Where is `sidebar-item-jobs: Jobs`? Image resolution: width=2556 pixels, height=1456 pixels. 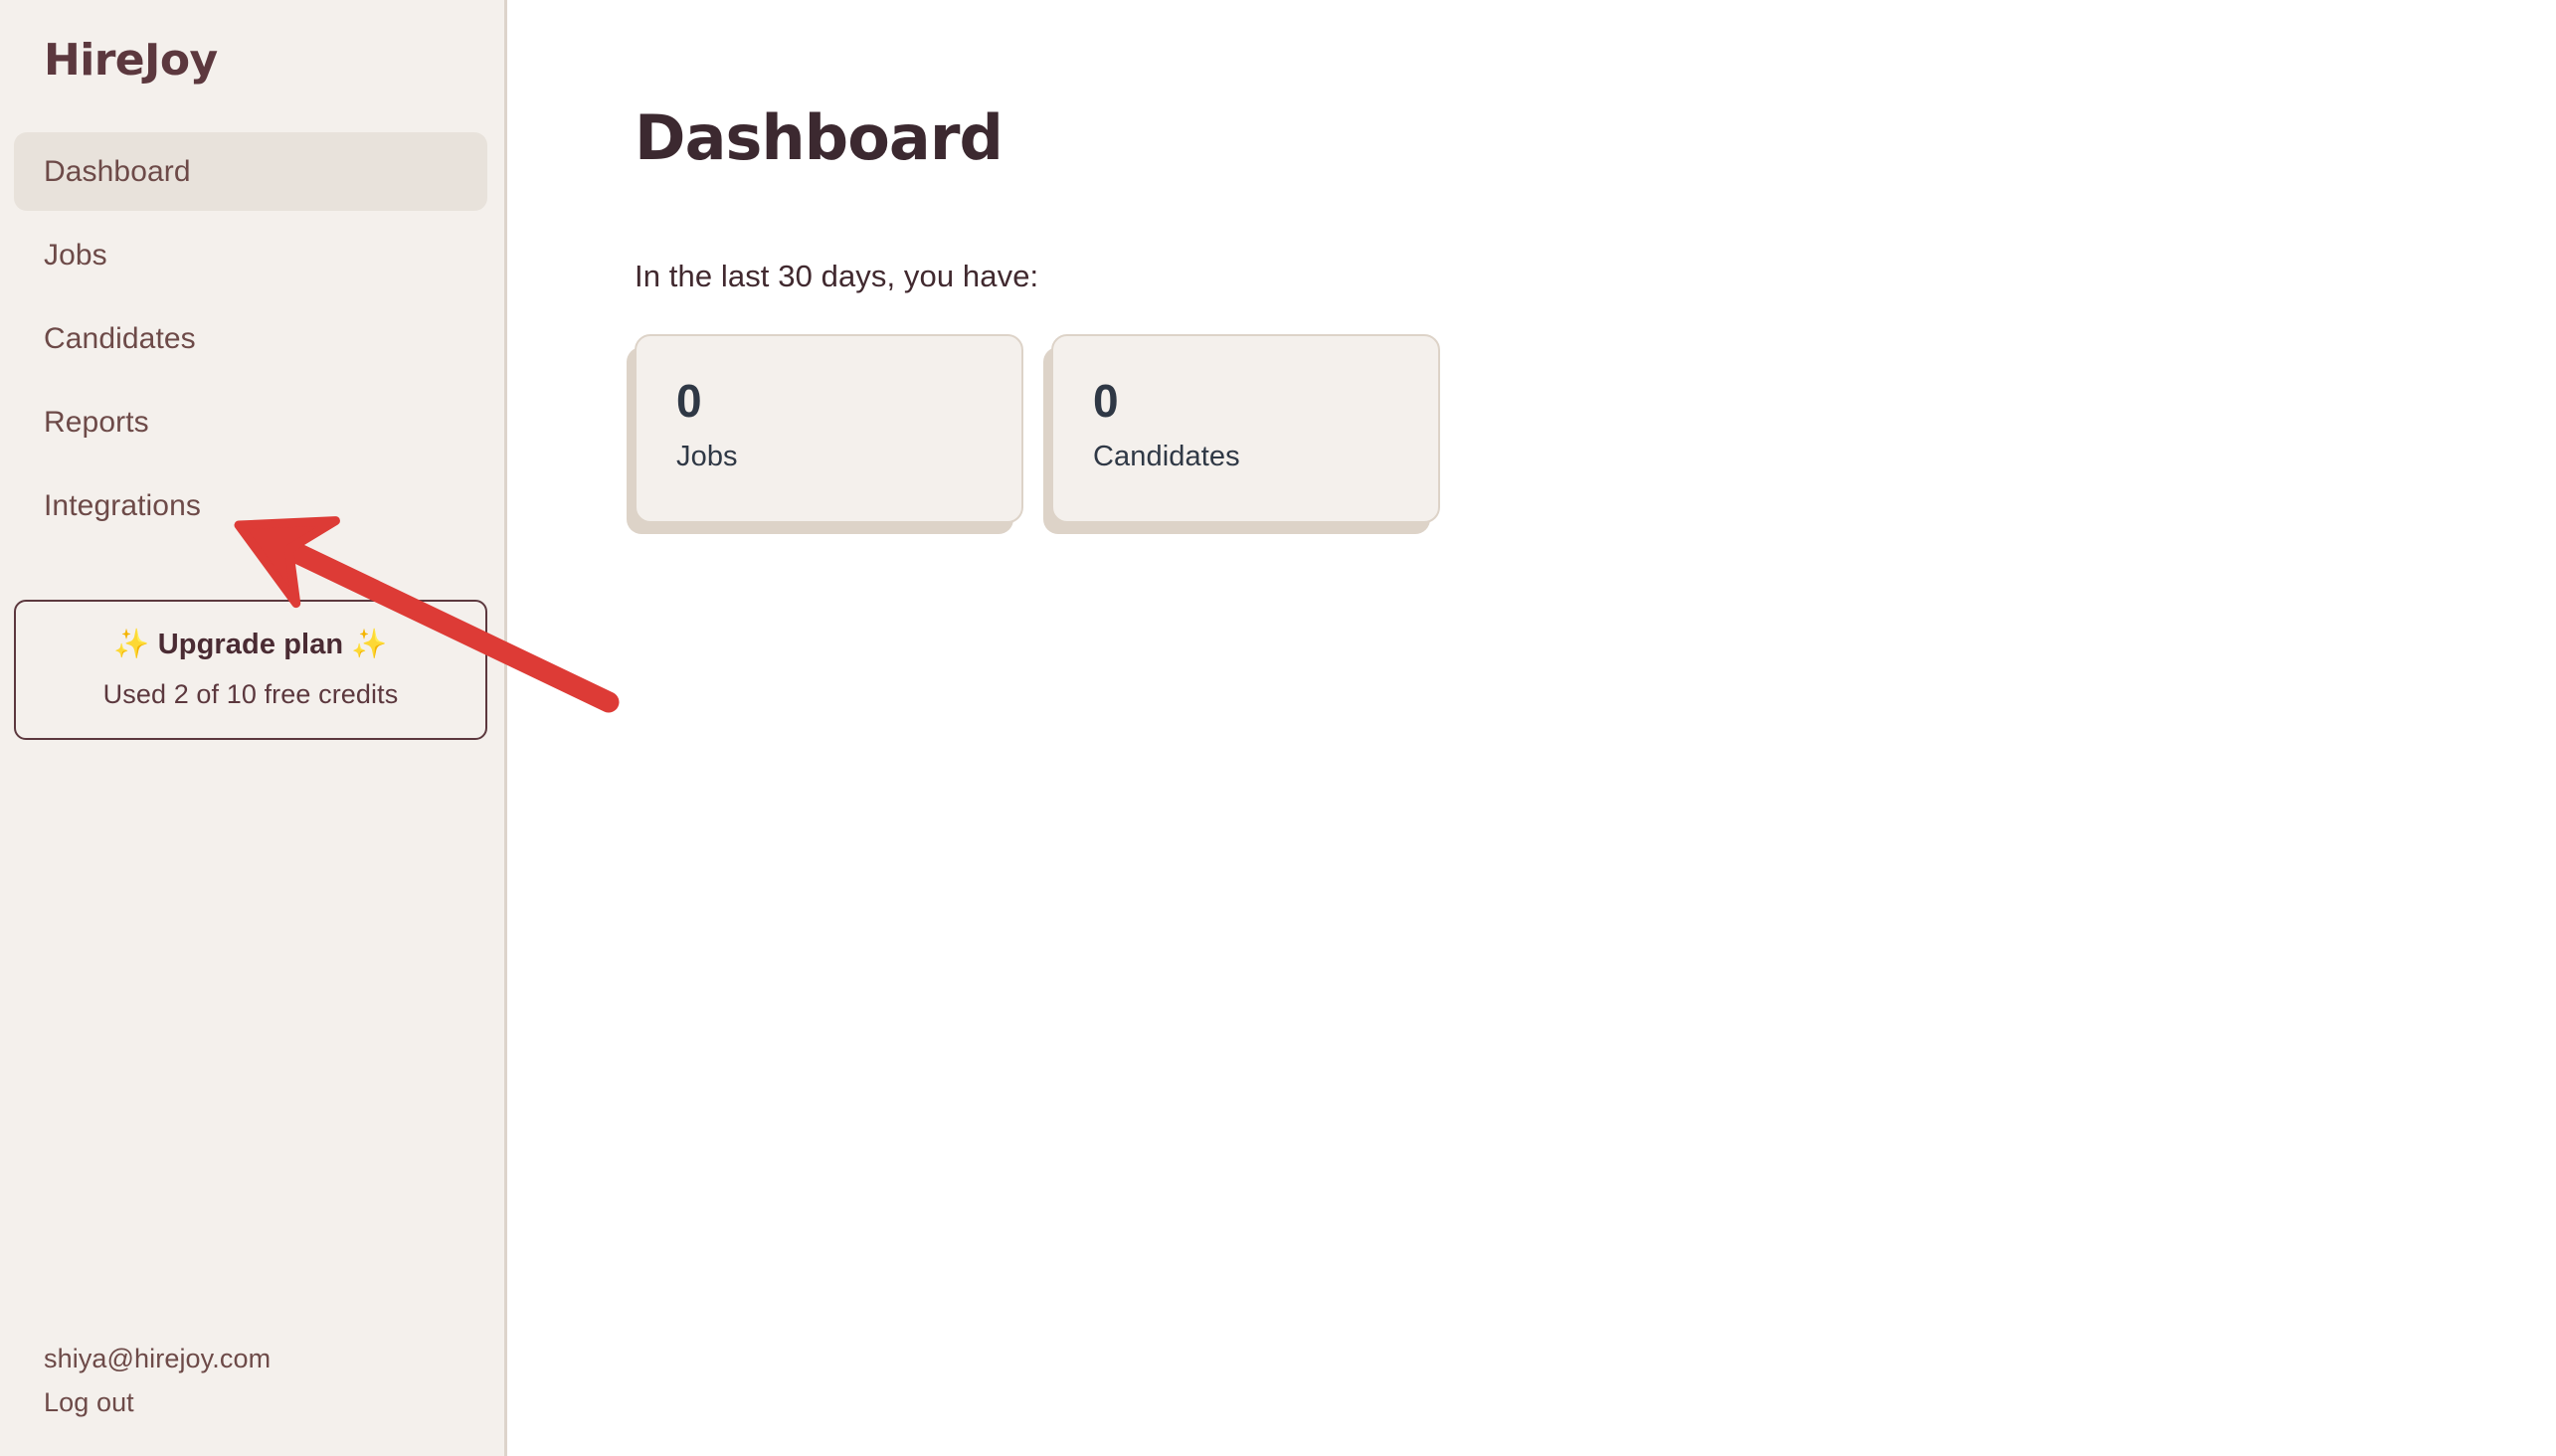
sidebar-item-jobs: Jobs is located at coordinates (250, 255).